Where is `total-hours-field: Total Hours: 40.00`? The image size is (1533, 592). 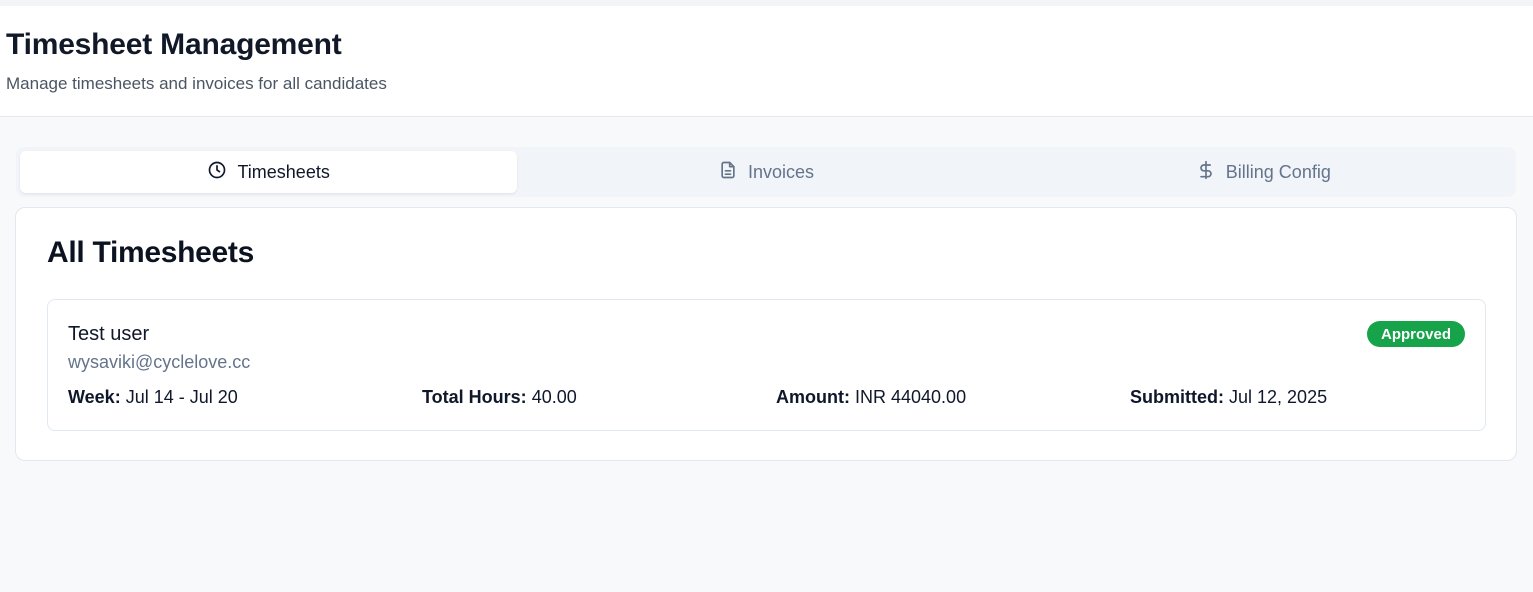
total-hours-field: Total Hours: 40.00 is located at coordinates (499, 397).